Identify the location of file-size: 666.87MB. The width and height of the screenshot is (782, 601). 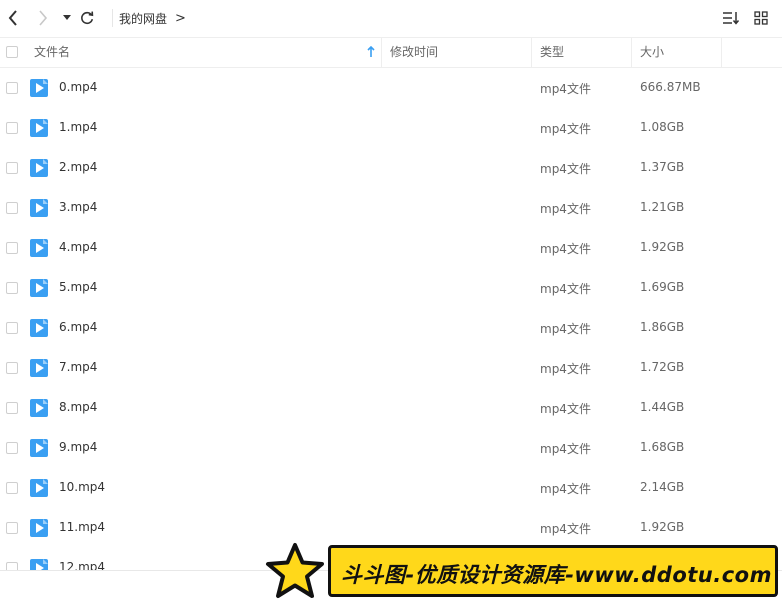
(670, 87).